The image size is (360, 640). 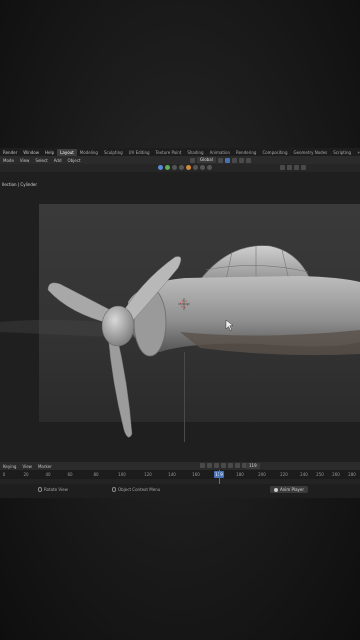 I want to click on select-box-icon, so click(x=160, y=167).